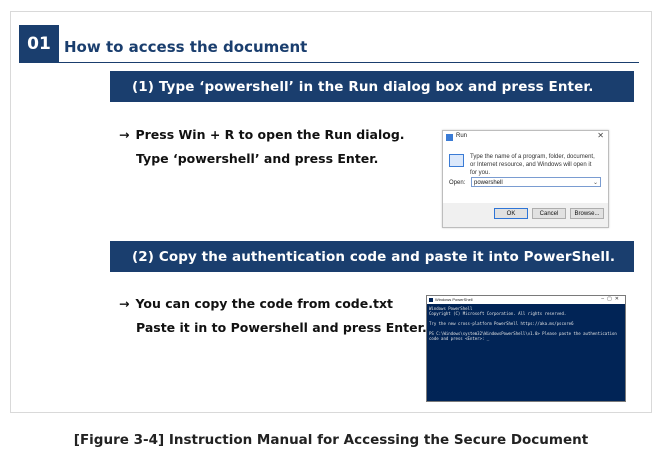  I want to click on close-icon: ✕, so click(600, 135).